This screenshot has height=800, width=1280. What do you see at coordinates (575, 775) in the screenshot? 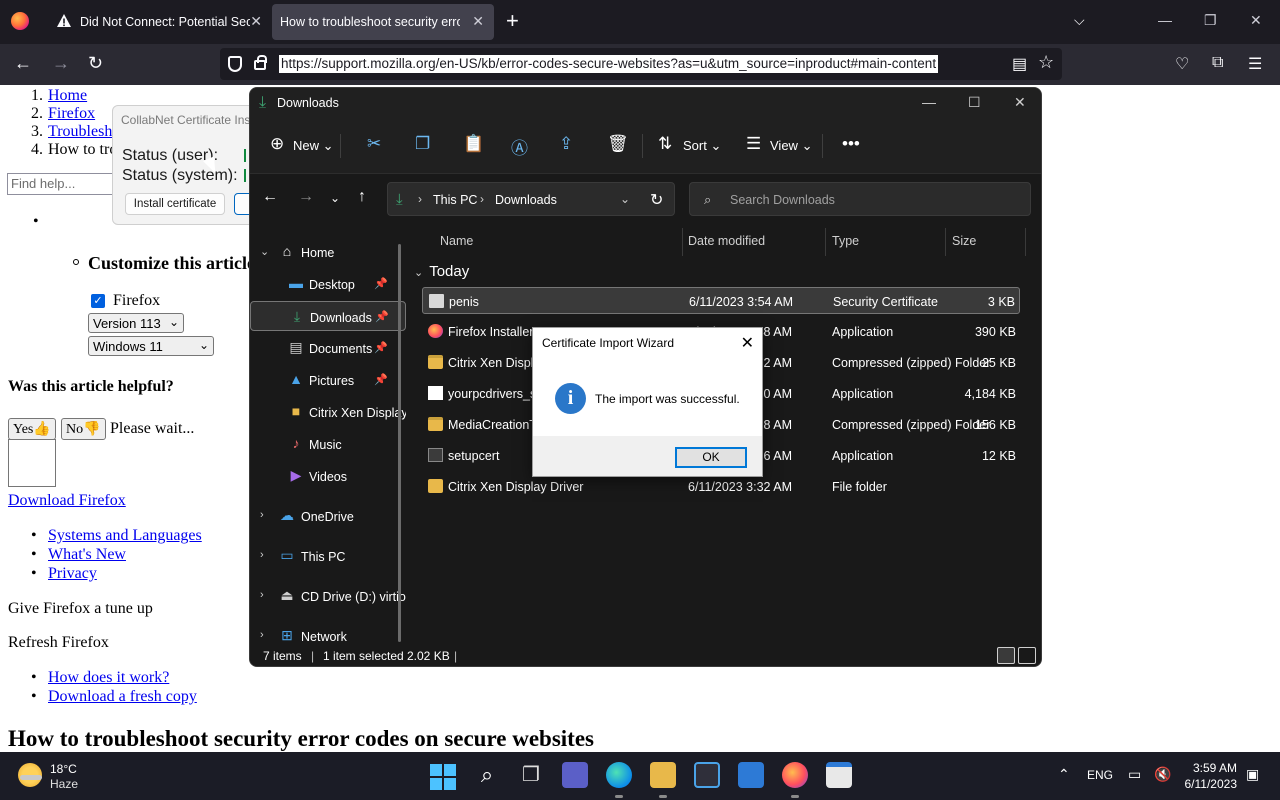
I see `chat-icon` at bounding box center [575, 775].